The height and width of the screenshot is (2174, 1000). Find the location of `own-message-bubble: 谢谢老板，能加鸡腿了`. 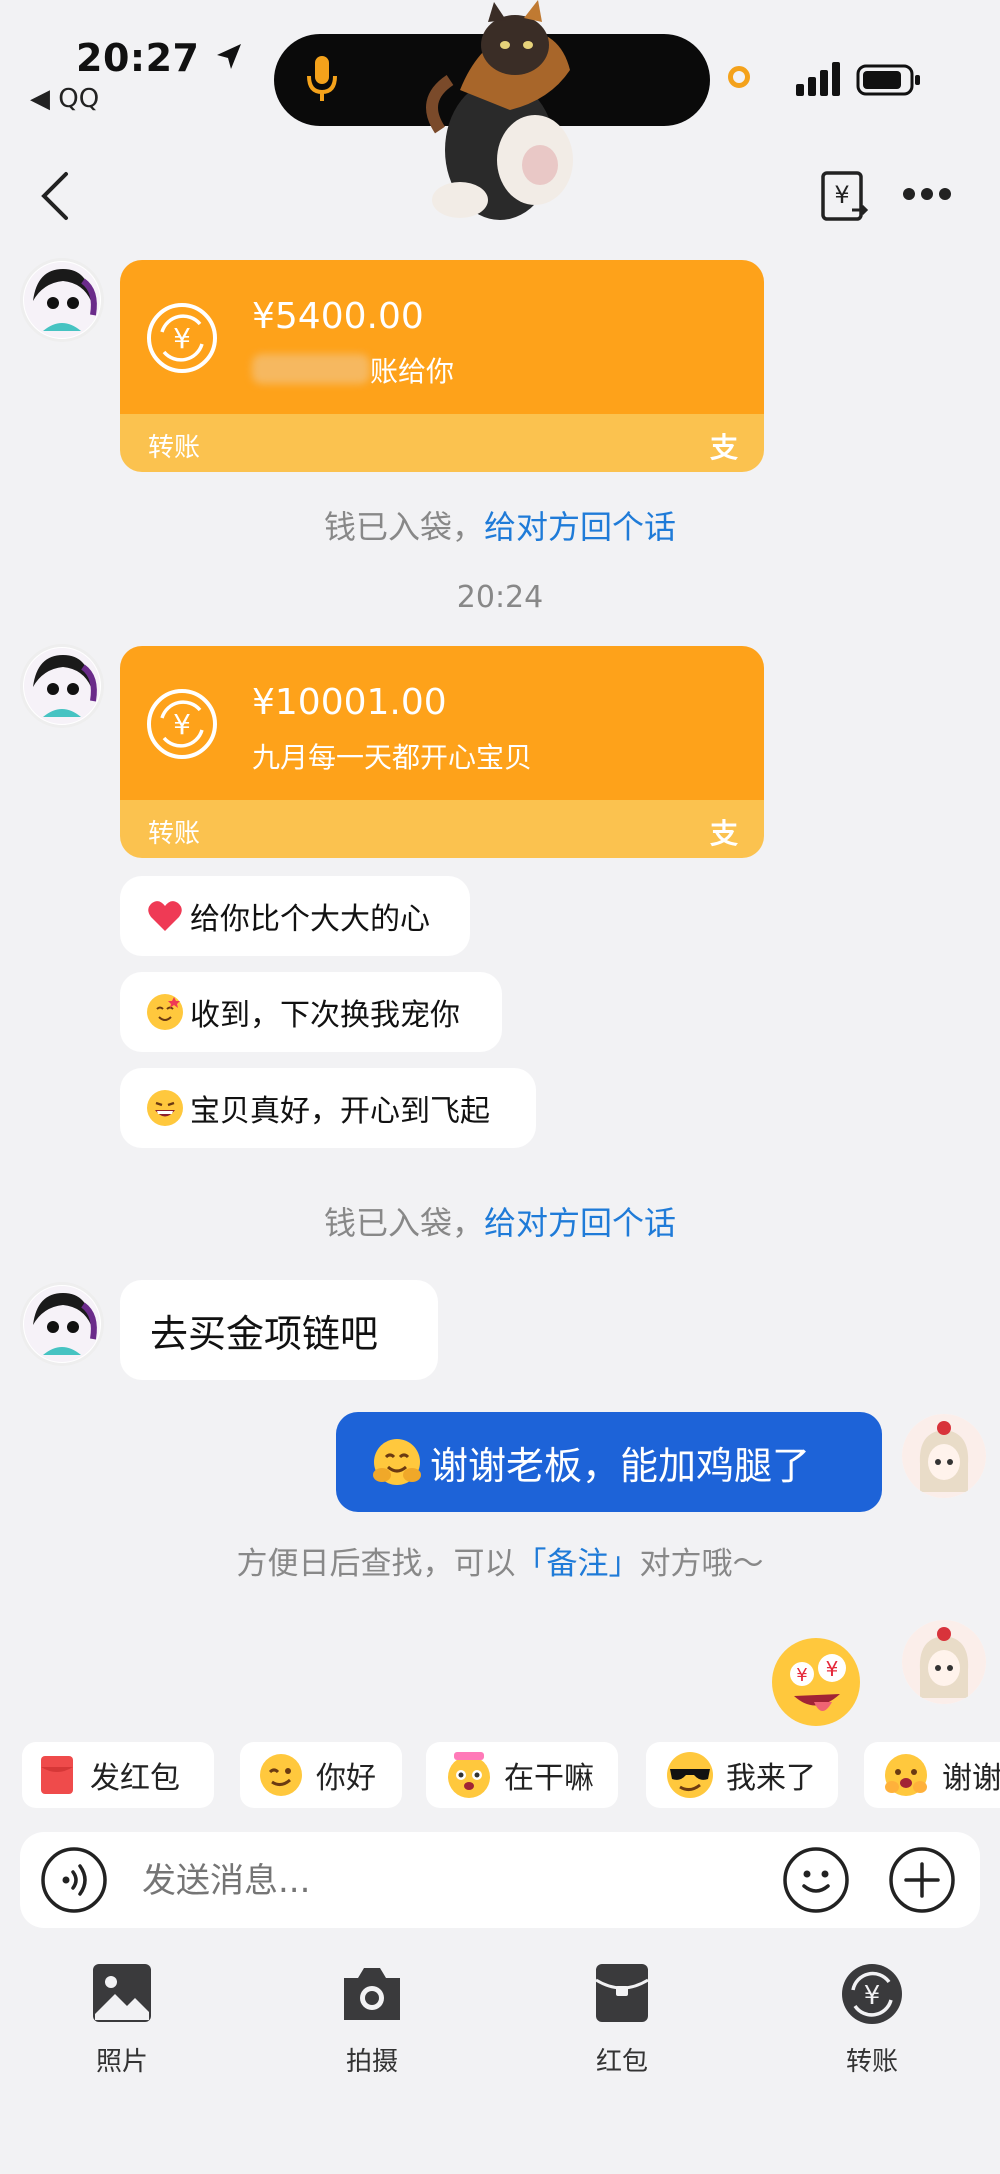

own-message-bubble: 谢谢老板，能加鸡腿了 is located at coordinates (609, 1462).